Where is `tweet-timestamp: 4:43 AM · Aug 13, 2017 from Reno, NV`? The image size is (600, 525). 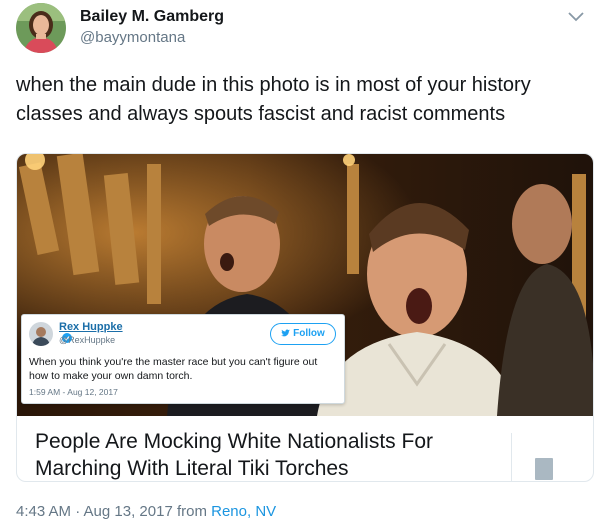
tweet-timestamp: 4:43 AM · Aug 13, 2017 from Reno, NV is located at coordinates (146, 511).